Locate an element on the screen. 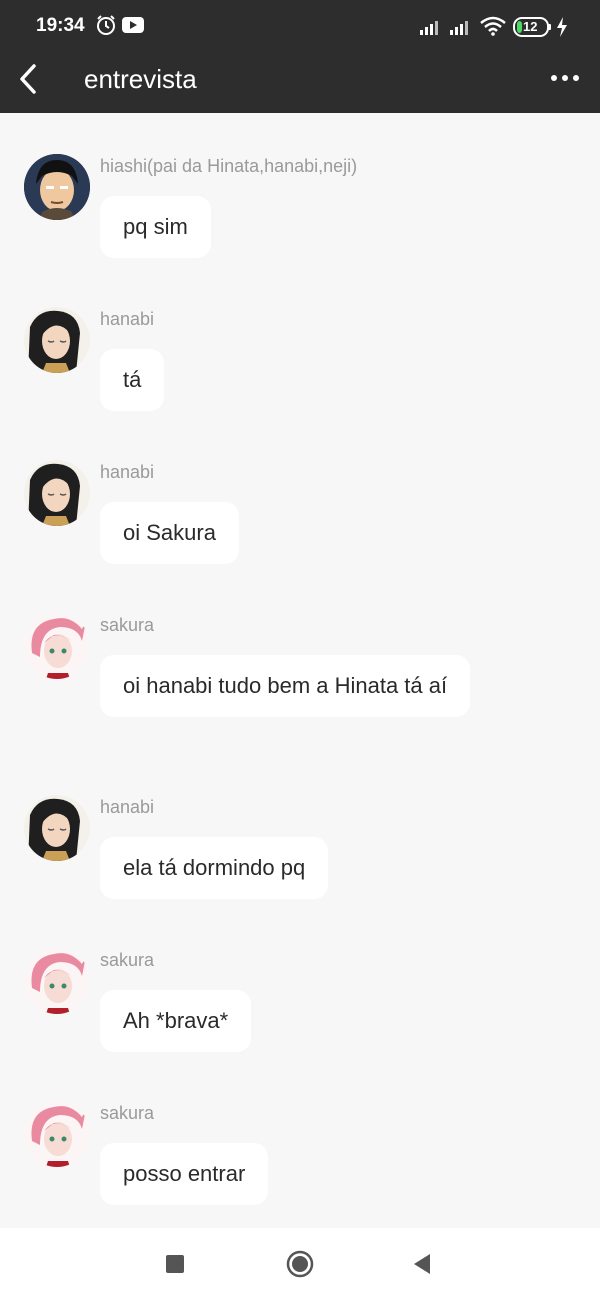  back-button is located at coordinates (28, 79).